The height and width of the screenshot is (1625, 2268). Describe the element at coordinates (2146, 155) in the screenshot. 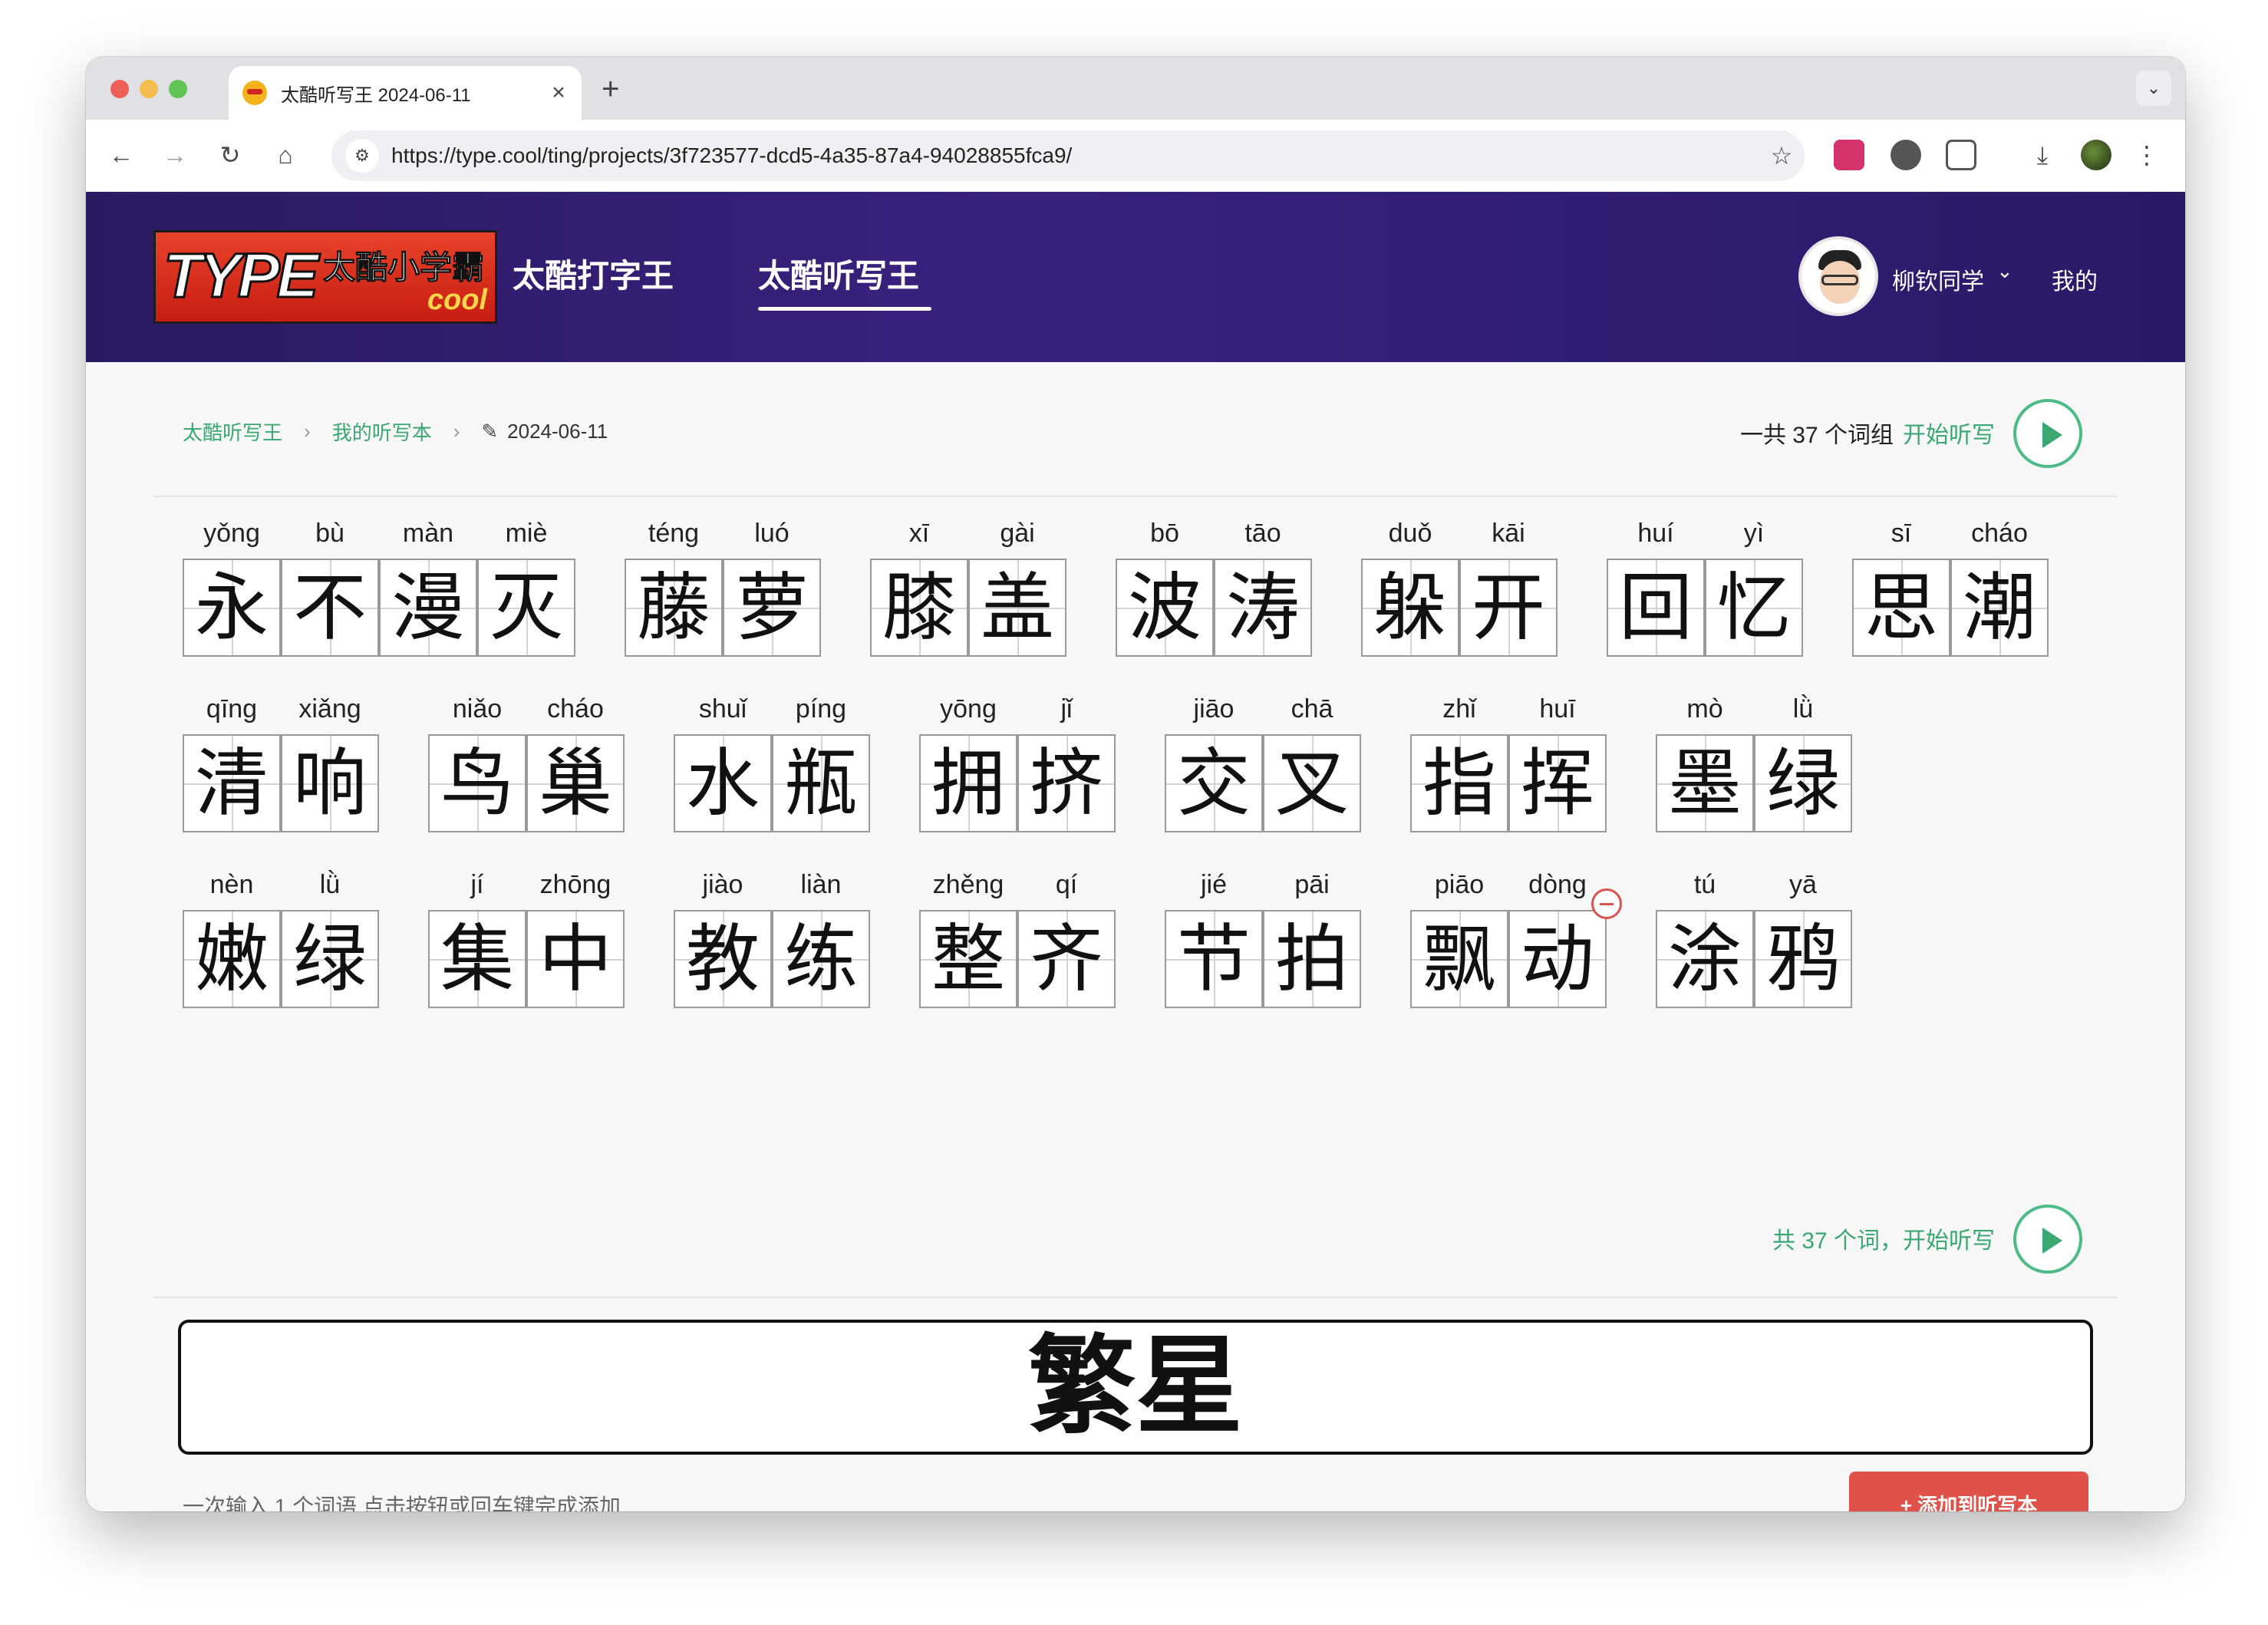

I see `menu-icon: ⋮` at that location.